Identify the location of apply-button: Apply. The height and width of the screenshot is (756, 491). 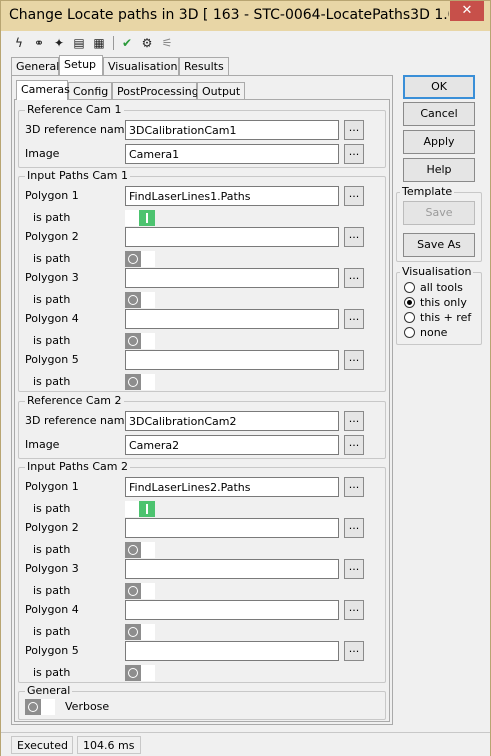
(439, 142).